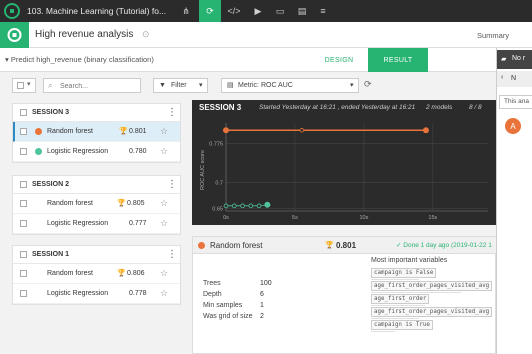 This screenshot has height=354, width=532. Describe the element at coordinates (99, 86) in the screenshot. I see `search-input` at that location.